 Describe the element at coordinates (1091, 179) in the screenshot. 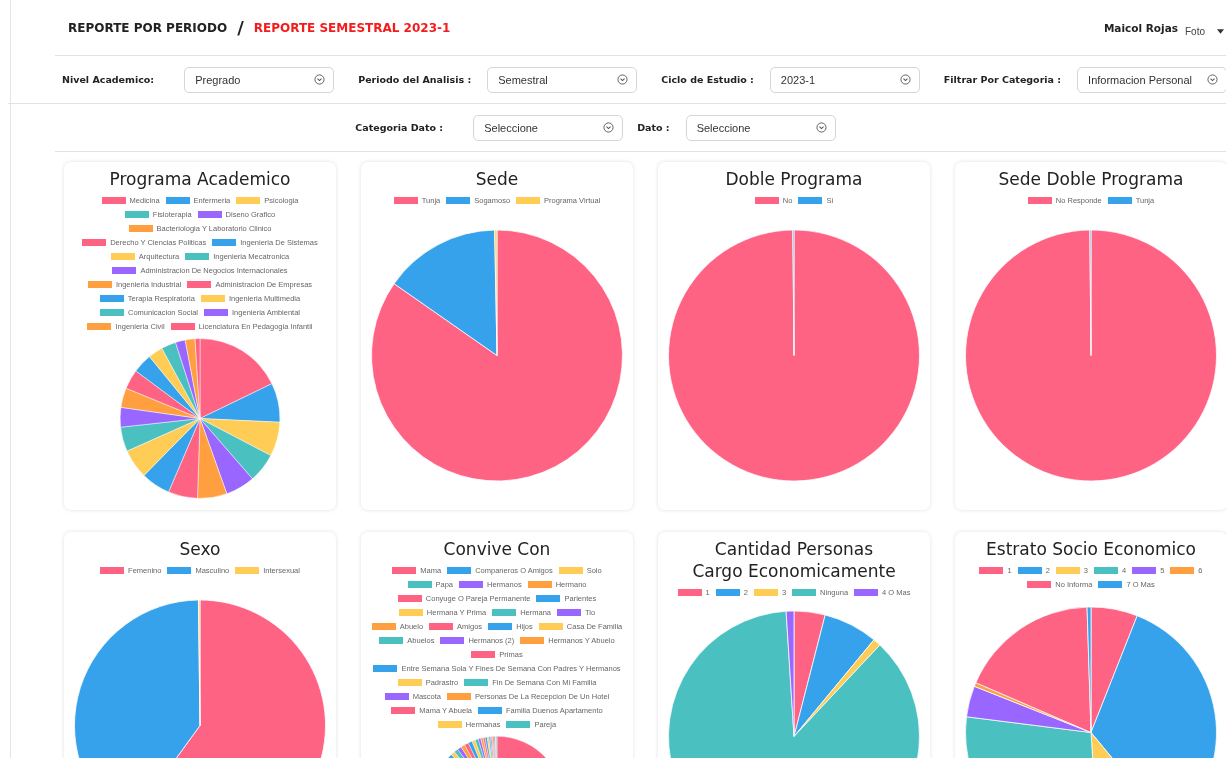

I see `chart-title: Sede Doble Programa` at that location.